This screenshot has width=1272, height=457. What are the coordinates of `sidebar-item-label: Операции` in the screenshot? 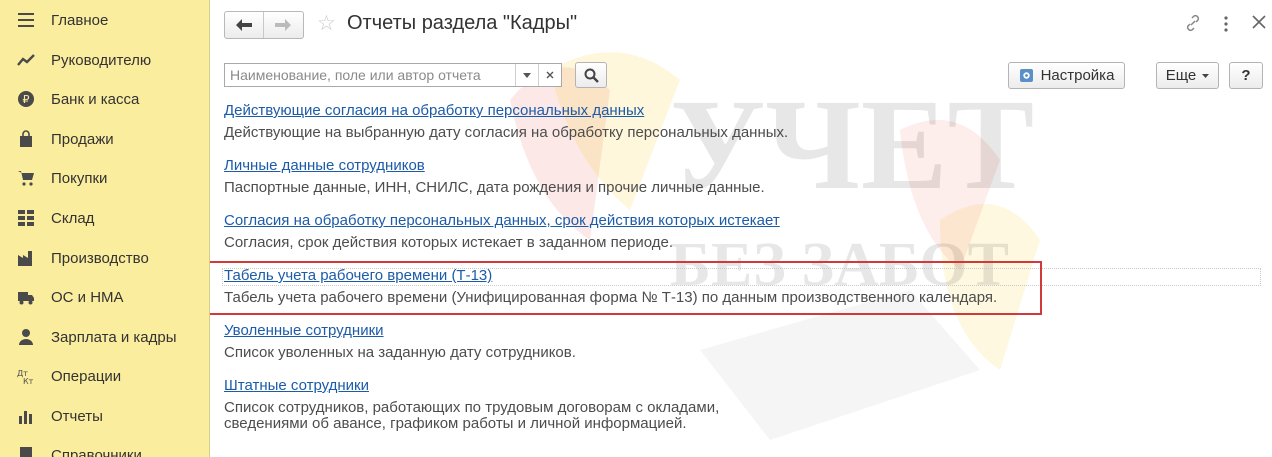 It's located at (86, 376).